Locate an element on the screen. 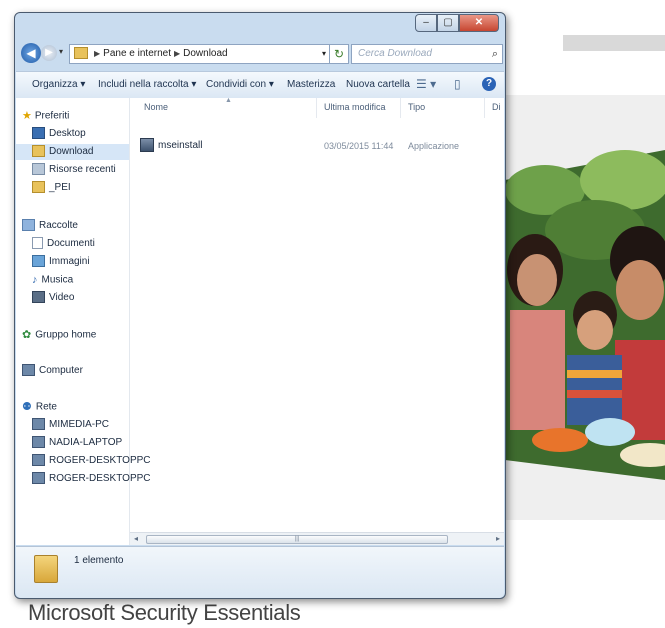 The width and height of the screenshot is (665, 628). window-controls: – ▢ ✕ is located at coordinates (457, 23).